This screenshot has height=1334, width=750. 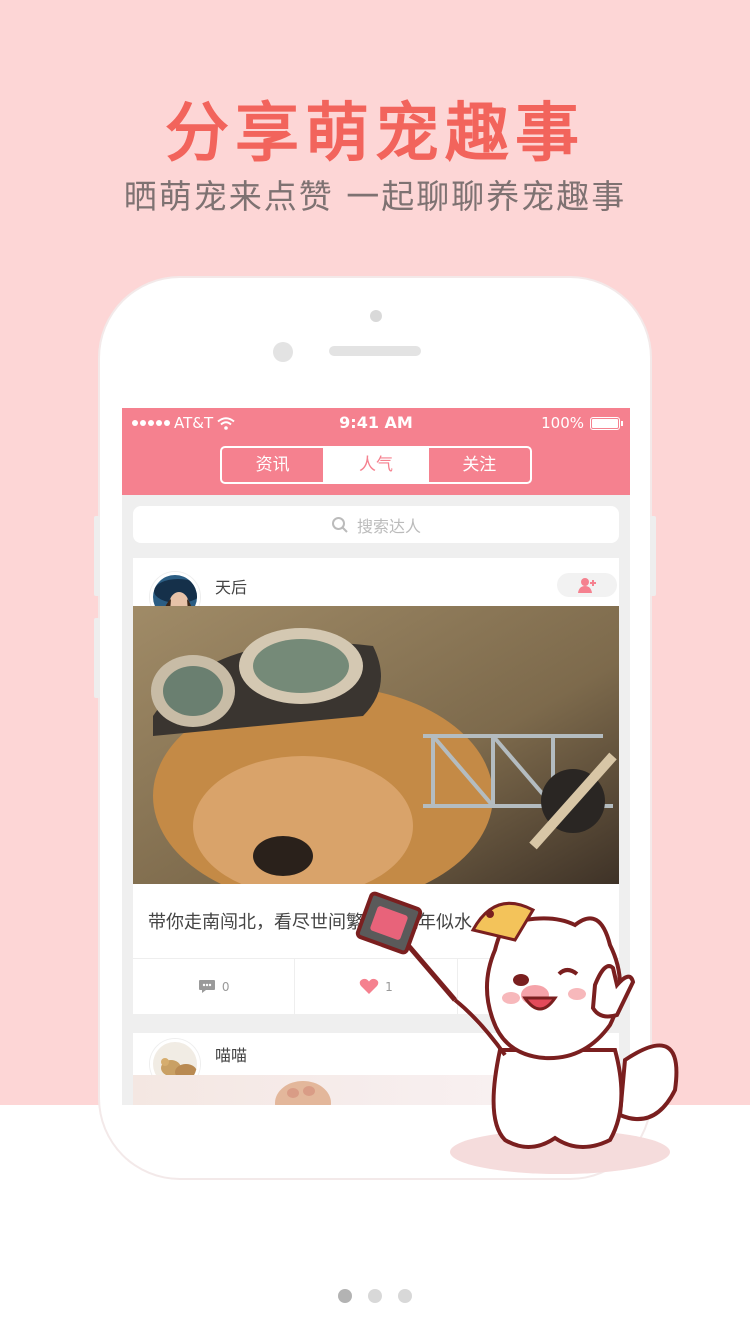 What do you see at coordinates (376, 316) in the screenshot?
I see `phone-camera-dot` at bounding box center [376, 316].